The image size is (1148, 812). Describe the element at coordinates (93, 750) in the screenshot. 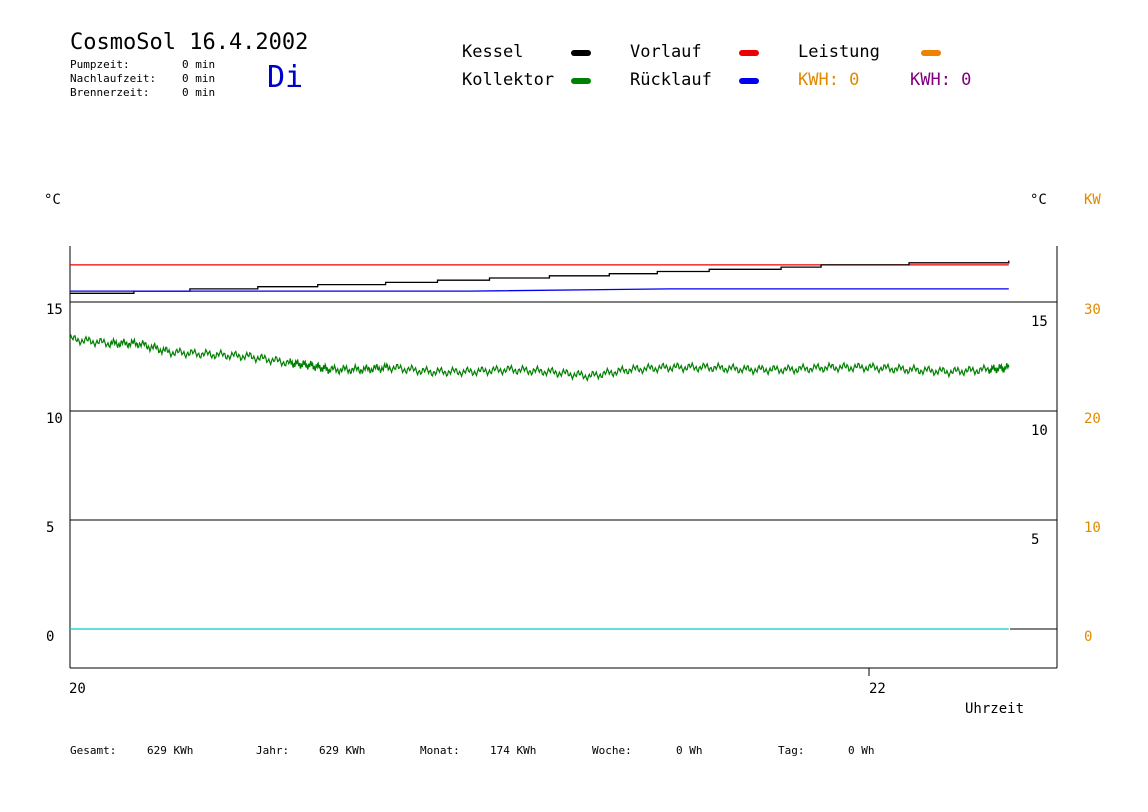

I see `footer-label-gesamt: Gesamt:` at that location.